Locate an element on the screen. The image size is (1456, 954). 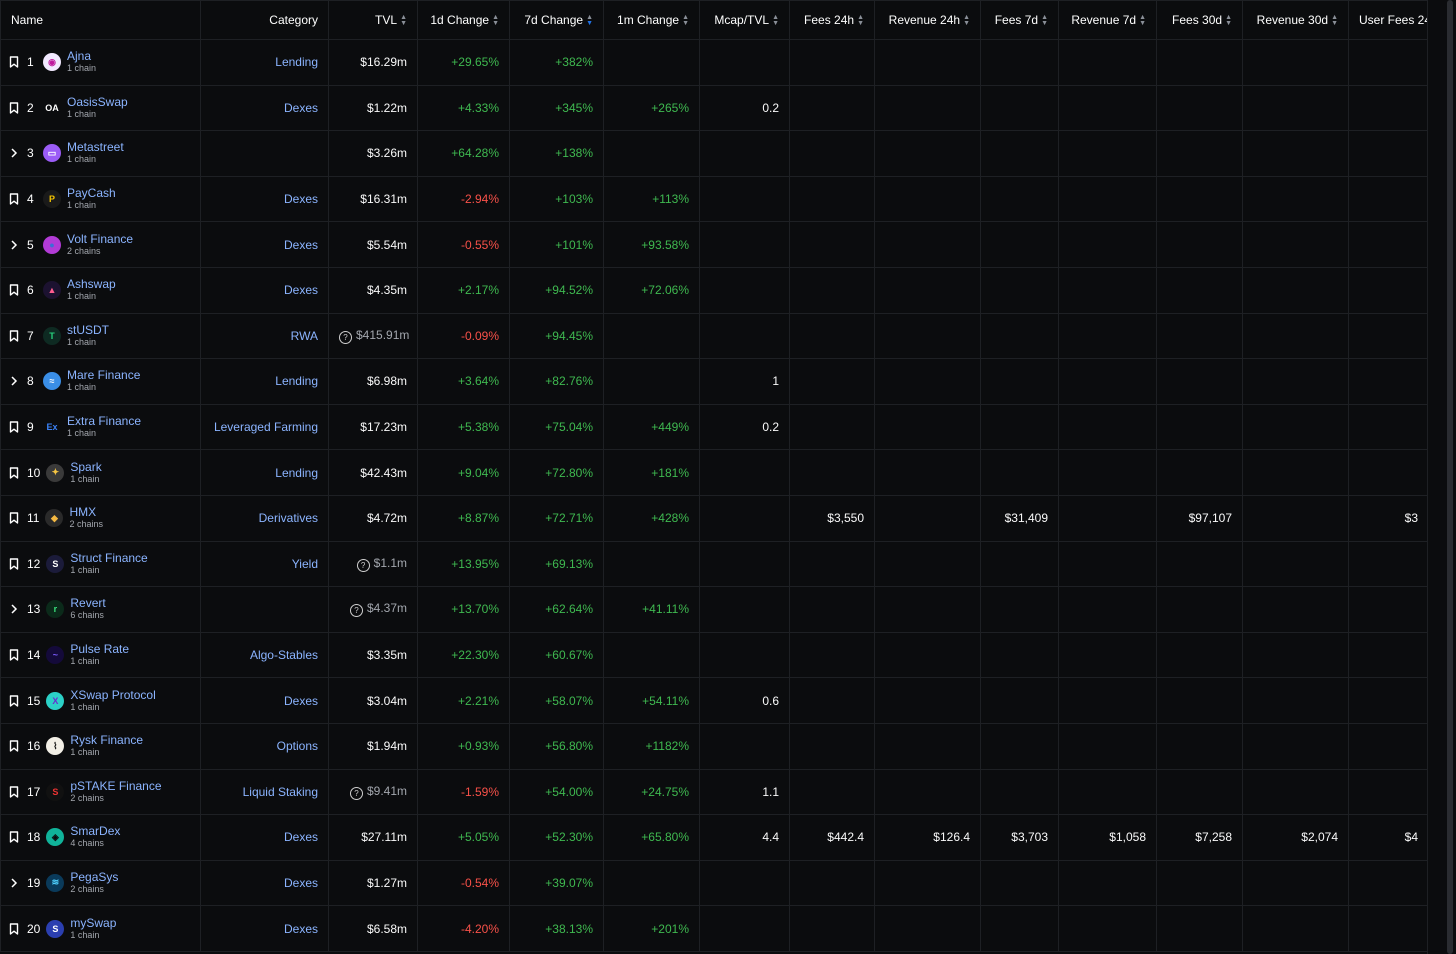
column-header-revenue-24h: Revenue 24h ▲ ▼ is located at coordinates (927, 20).